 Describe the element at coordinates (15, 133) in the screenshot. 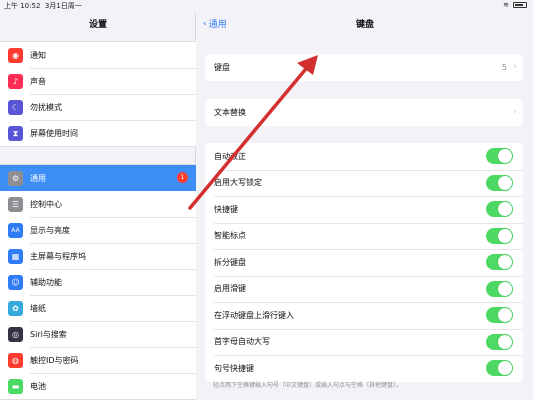

I see `hourglass-icon: ⧗` at that location.